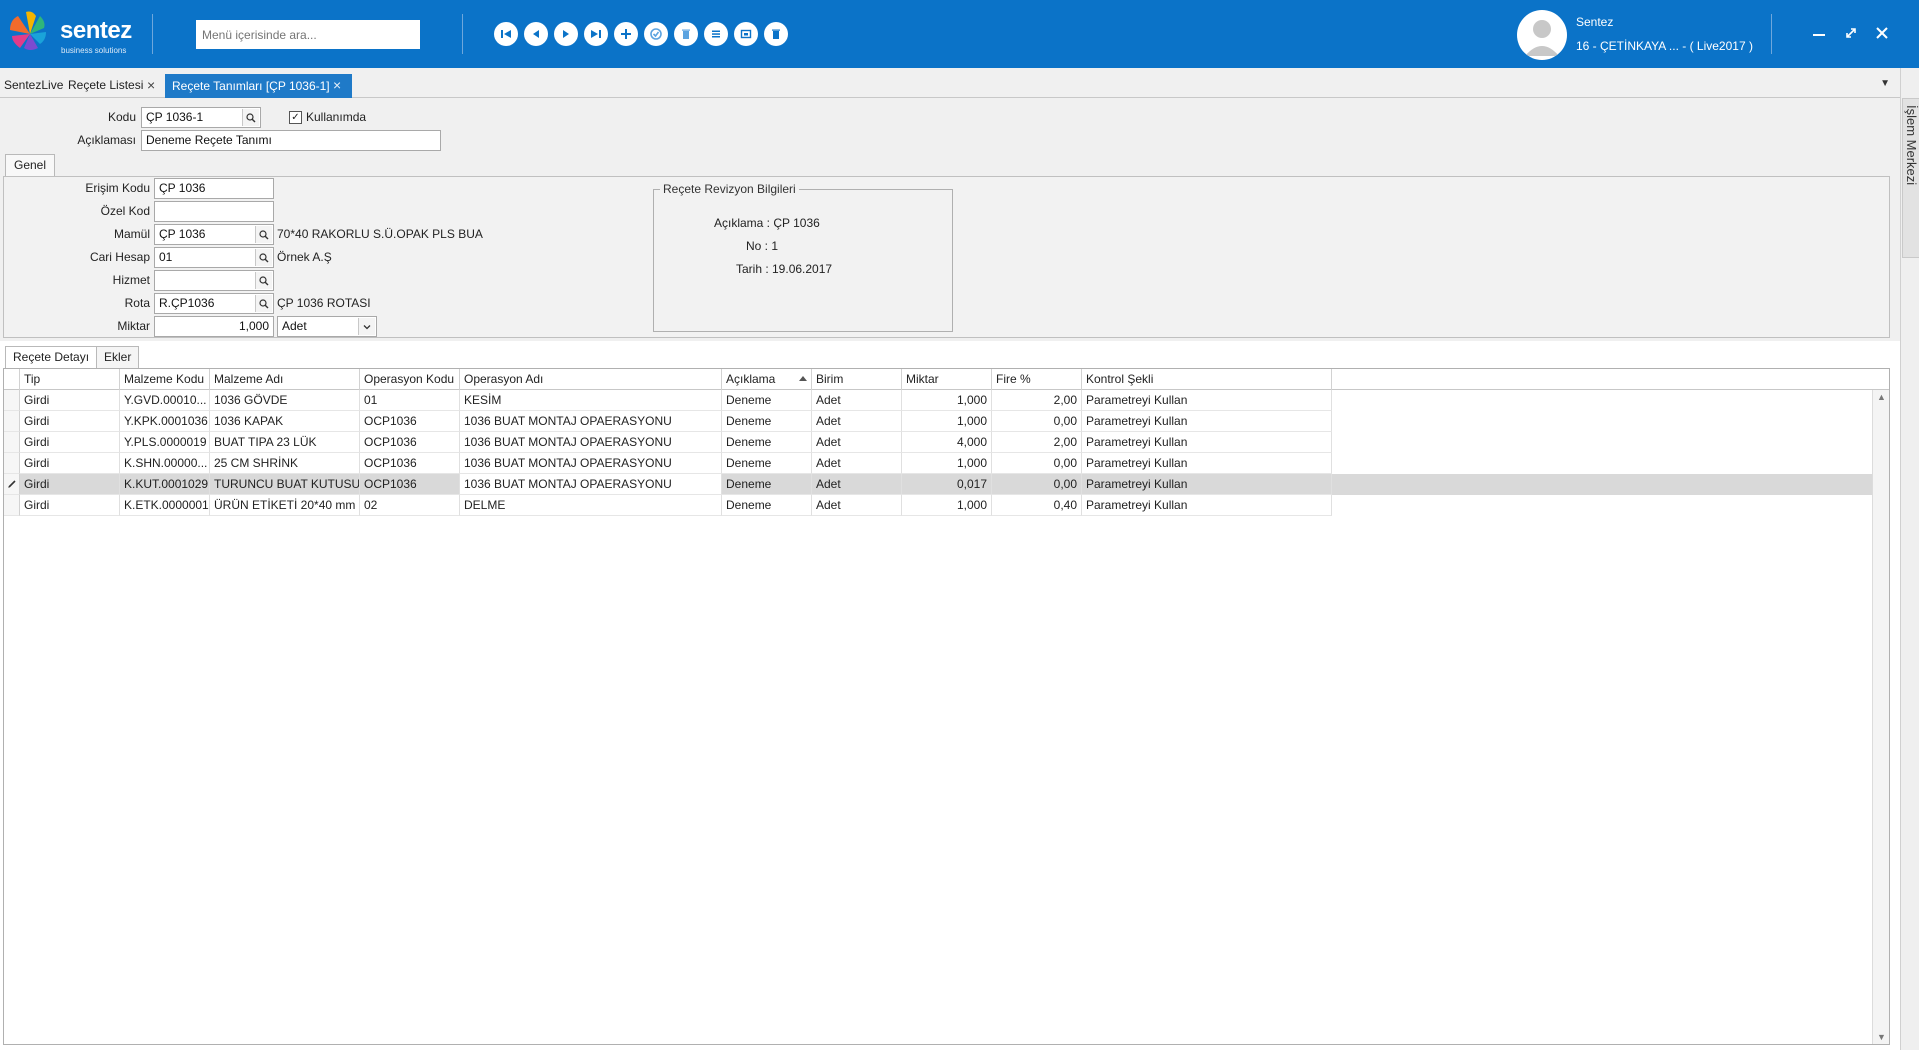 This screenshot has height=1050, width=1919. What do you see at coordinates (165, 484) in the screenshot?
I see `cell-malzeme-kodu: K.KUT.0001029` at bounding box center [165, 484].